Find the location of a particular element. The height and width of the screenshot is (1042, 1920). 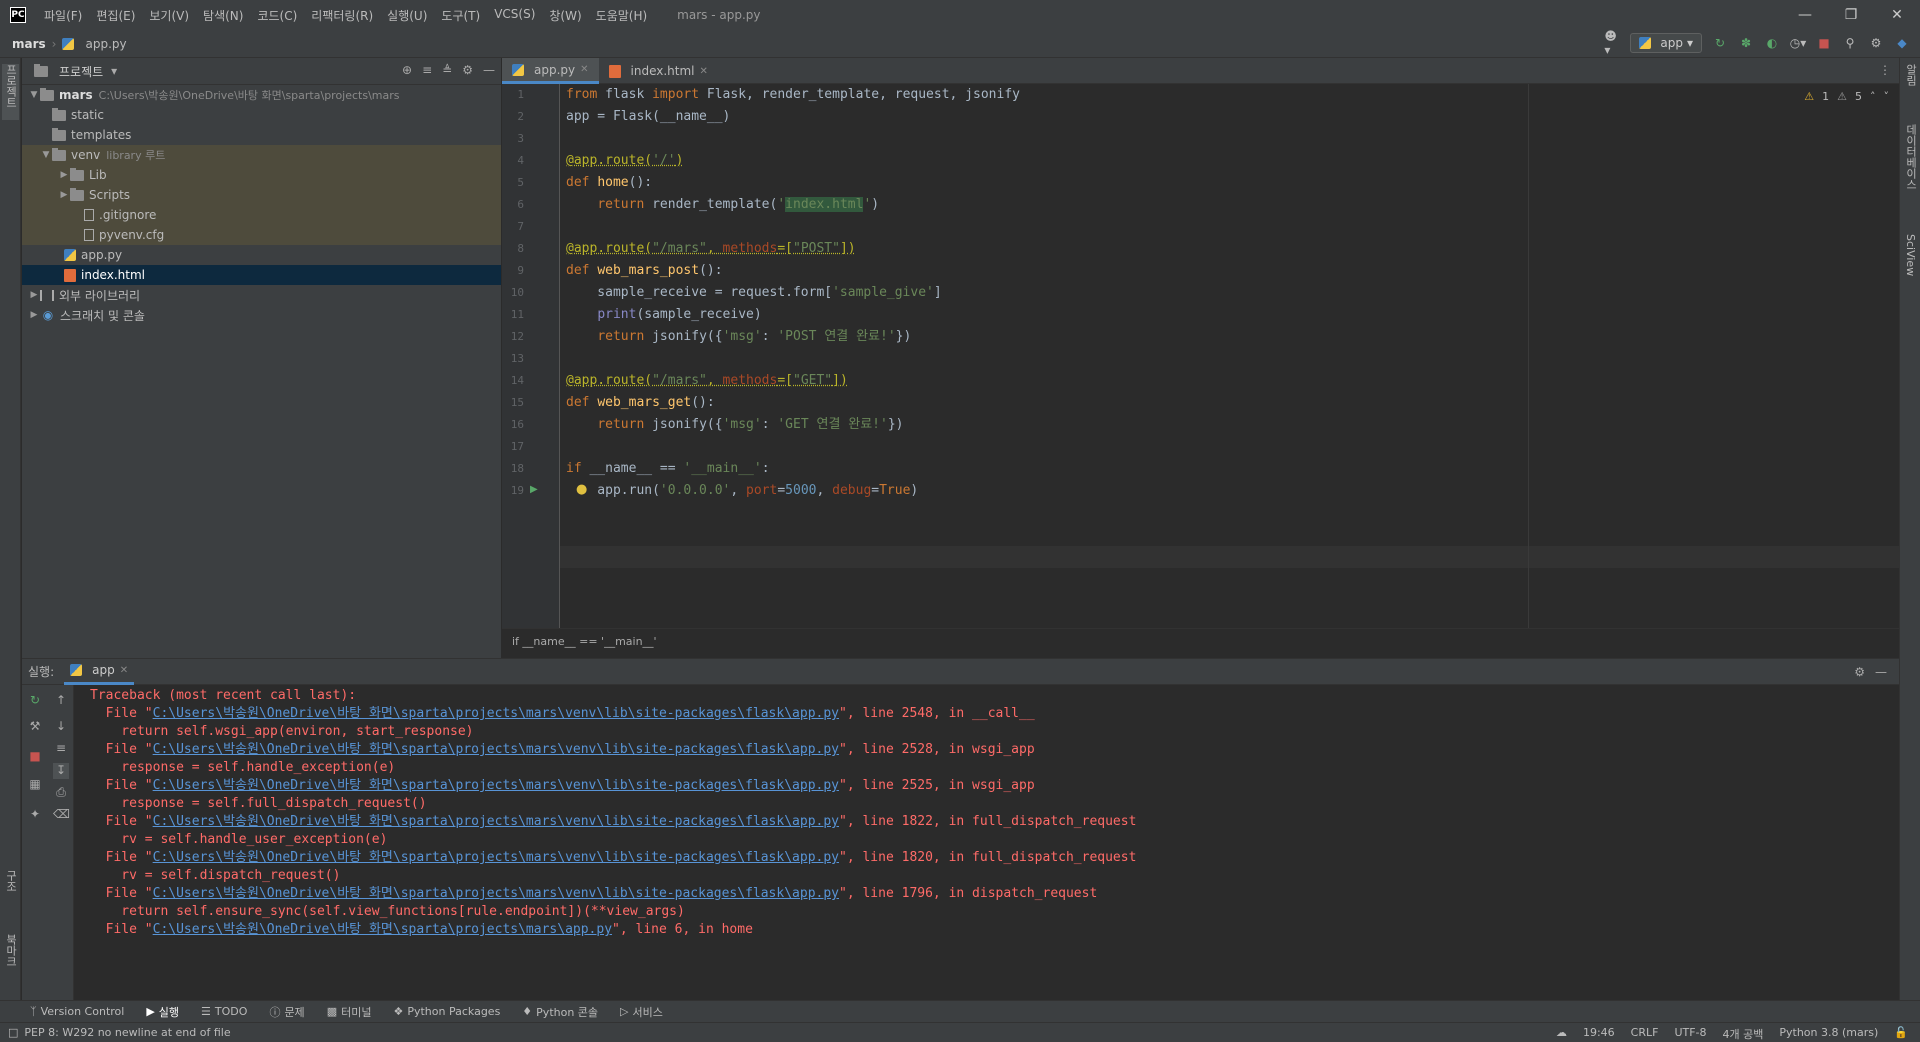

scroll-to-end-icon: ↧ is located at coordinates (61, 771).